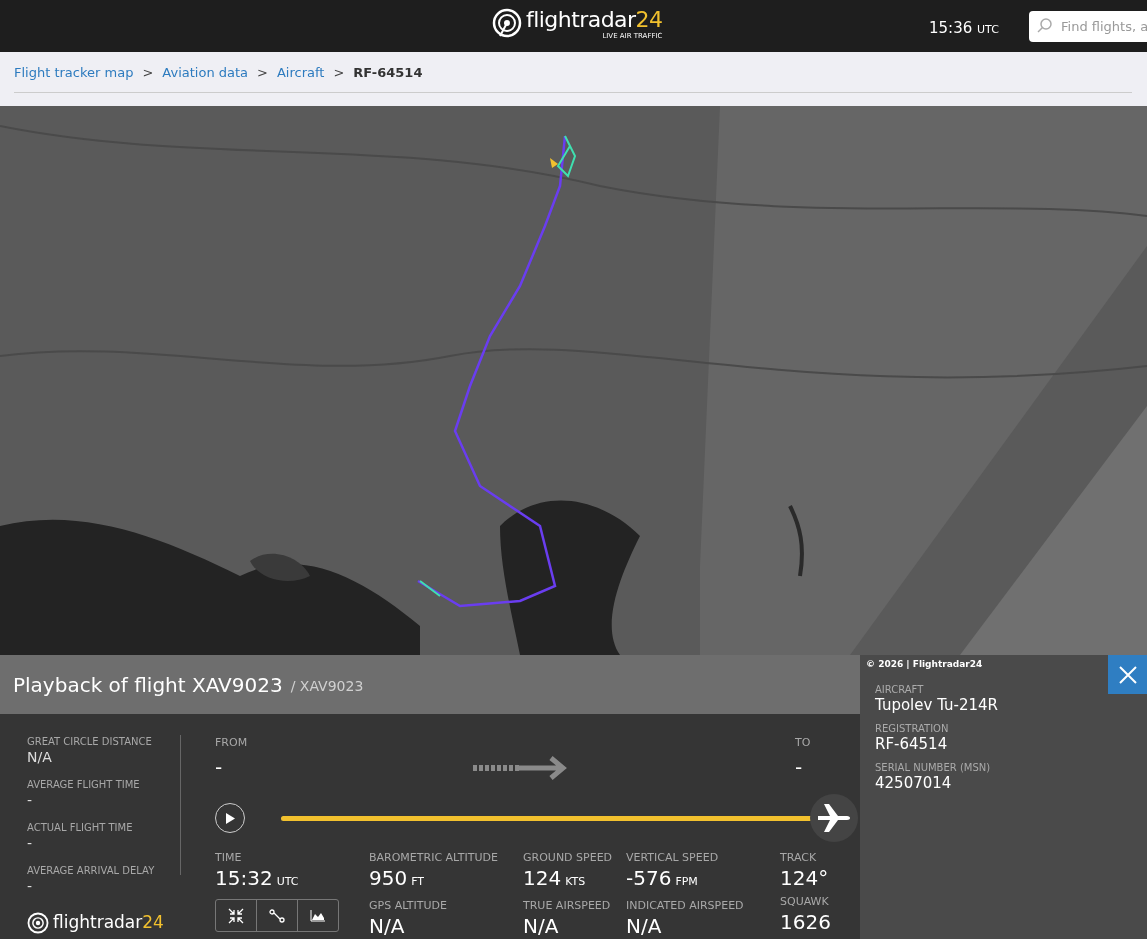 The height and width of the screenshot is (939, 1147). I want to click on stat-label: TRACK, so click(799, 858).